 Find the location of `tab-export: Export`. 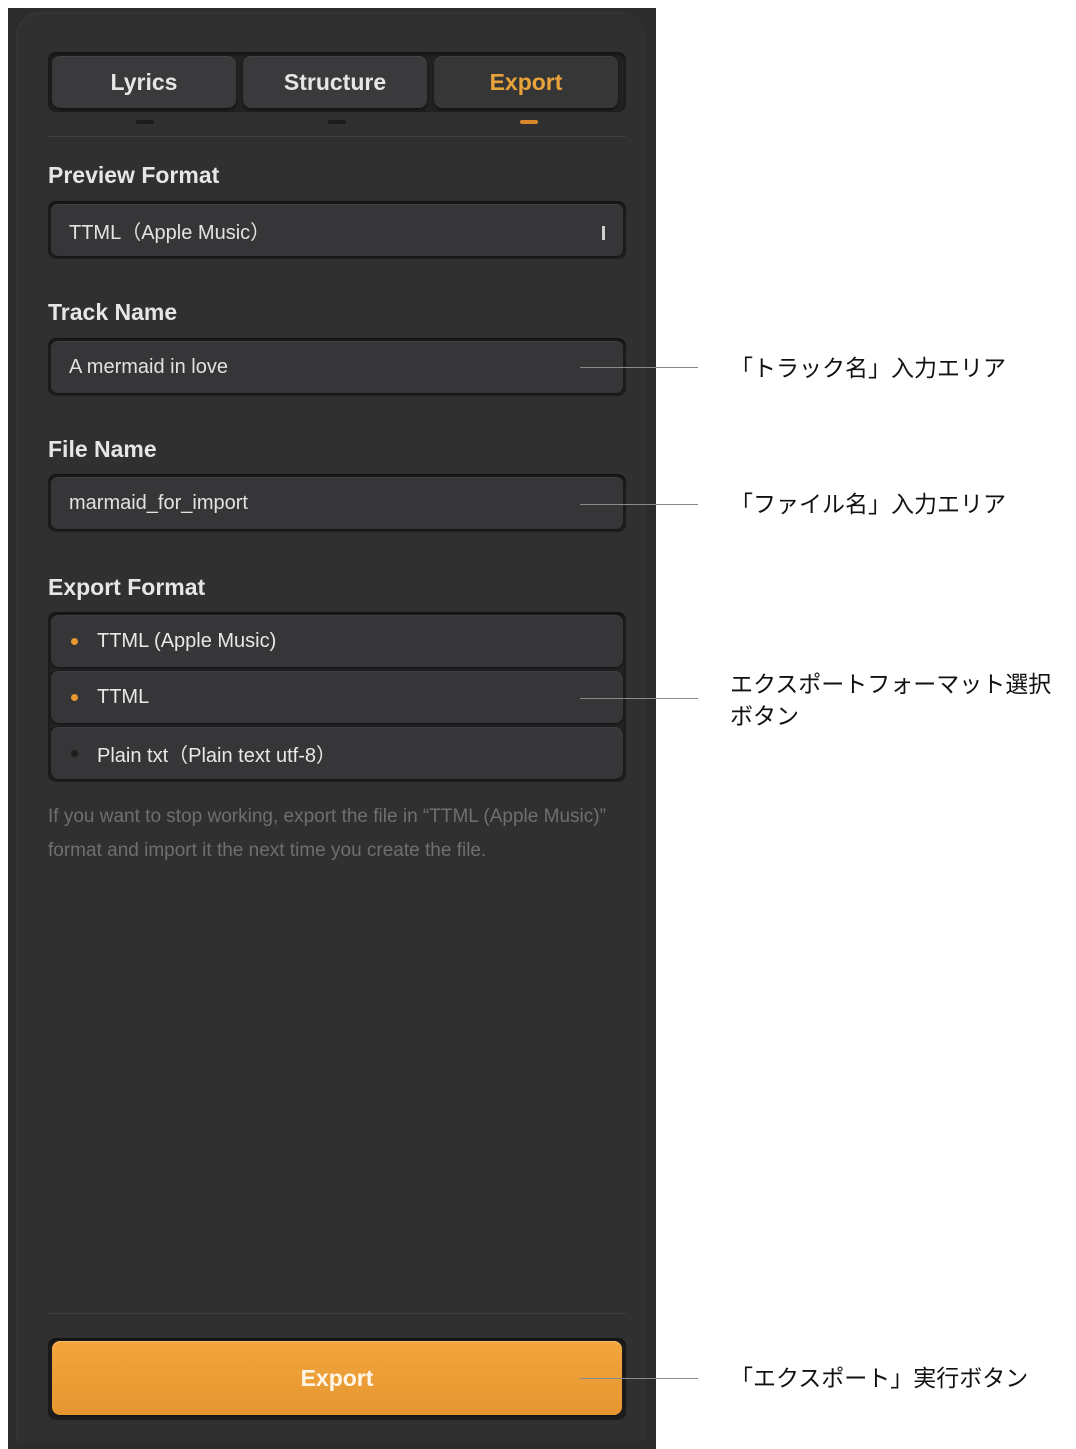

tab-export: Export is located at coordinates (526, 82).